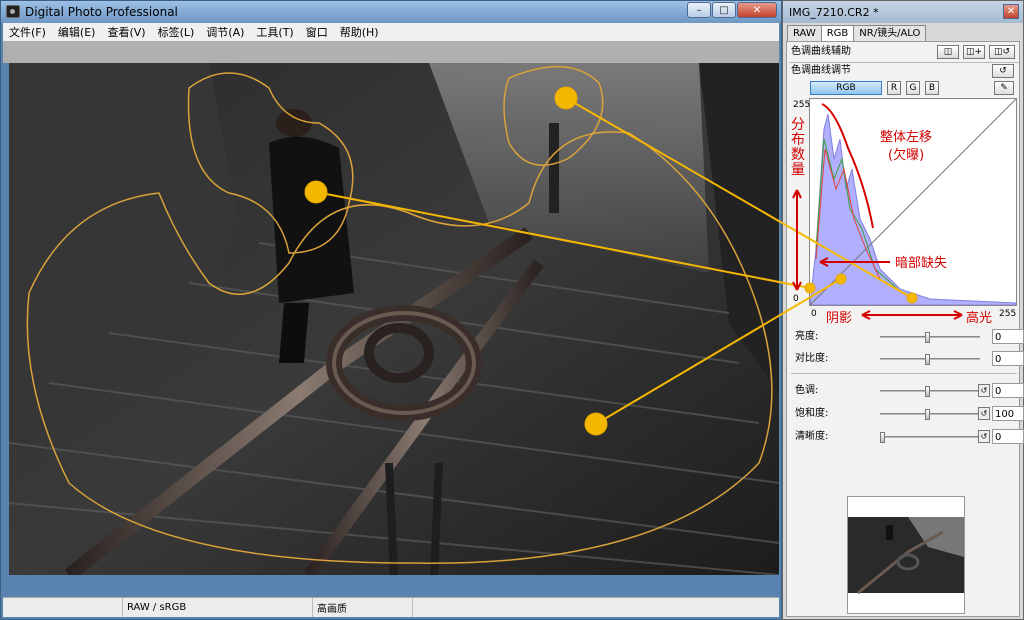 The image size is (1024, 620). What do you see at coordinates (921, 263) in the screenshot?
I see `annotation-shadow-loss: 暗部缺失` at bounding box center [921, 263].